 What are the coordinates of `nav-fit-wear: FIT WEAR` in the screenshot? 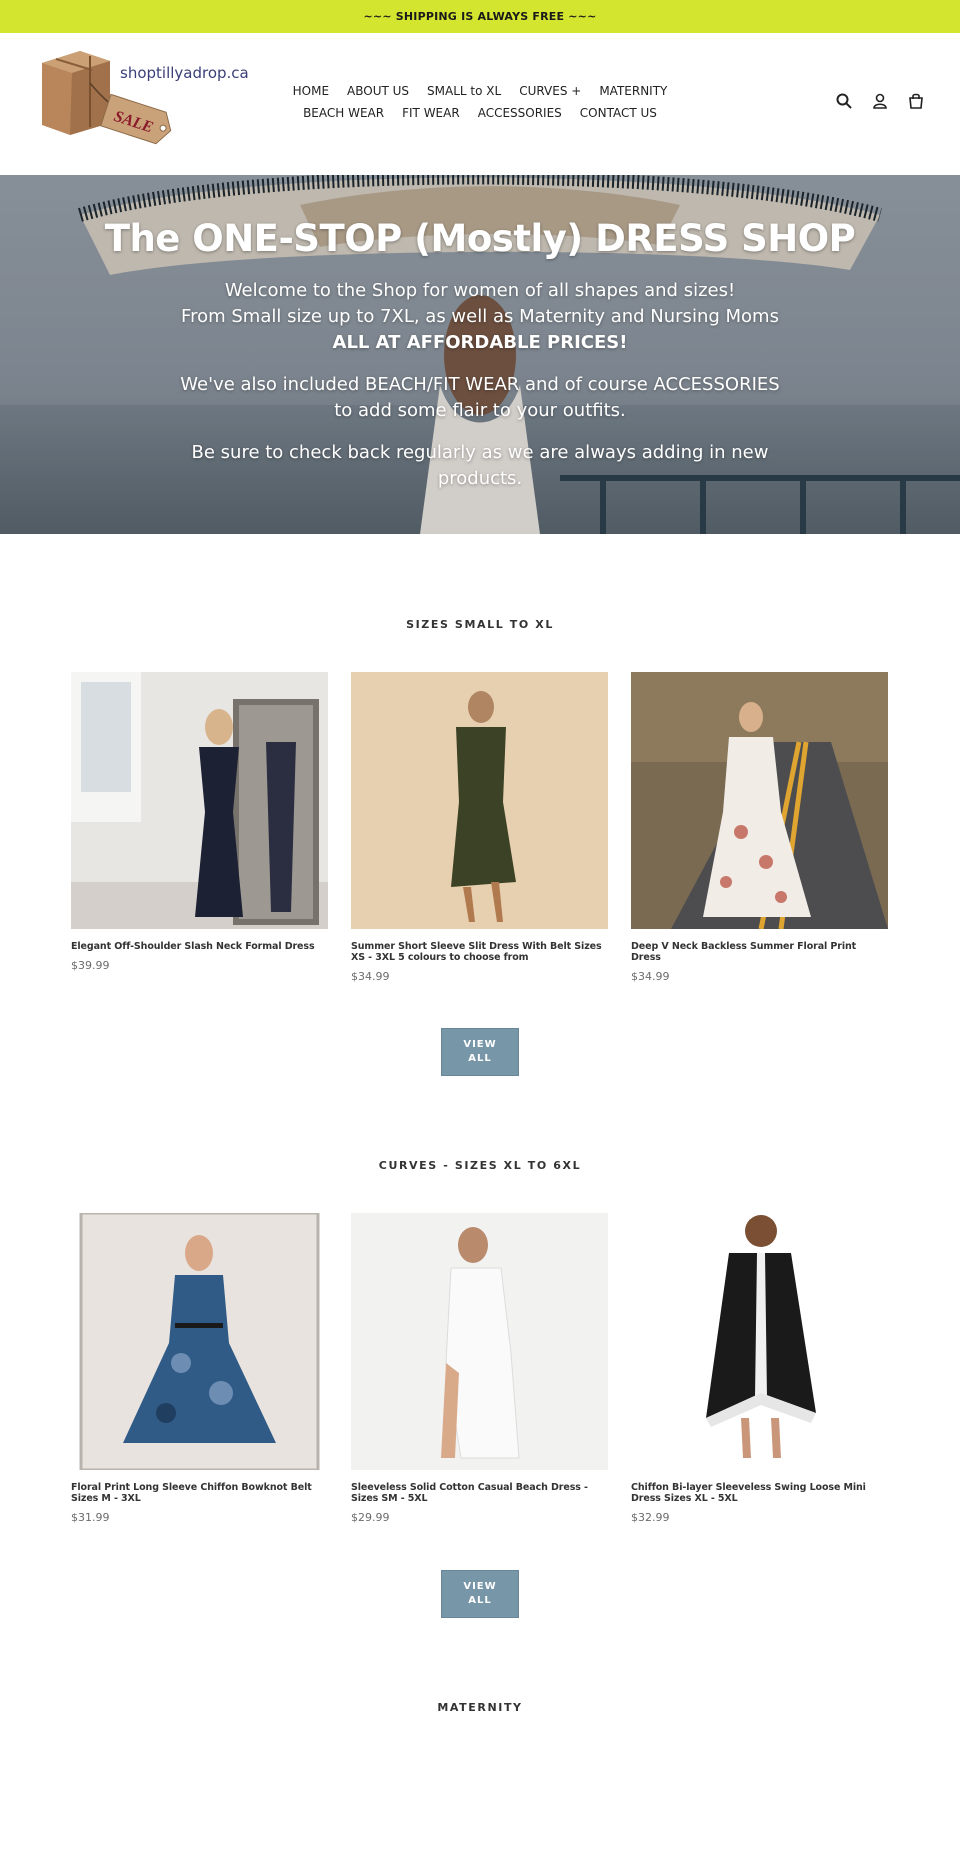 It's located at (431, 113).